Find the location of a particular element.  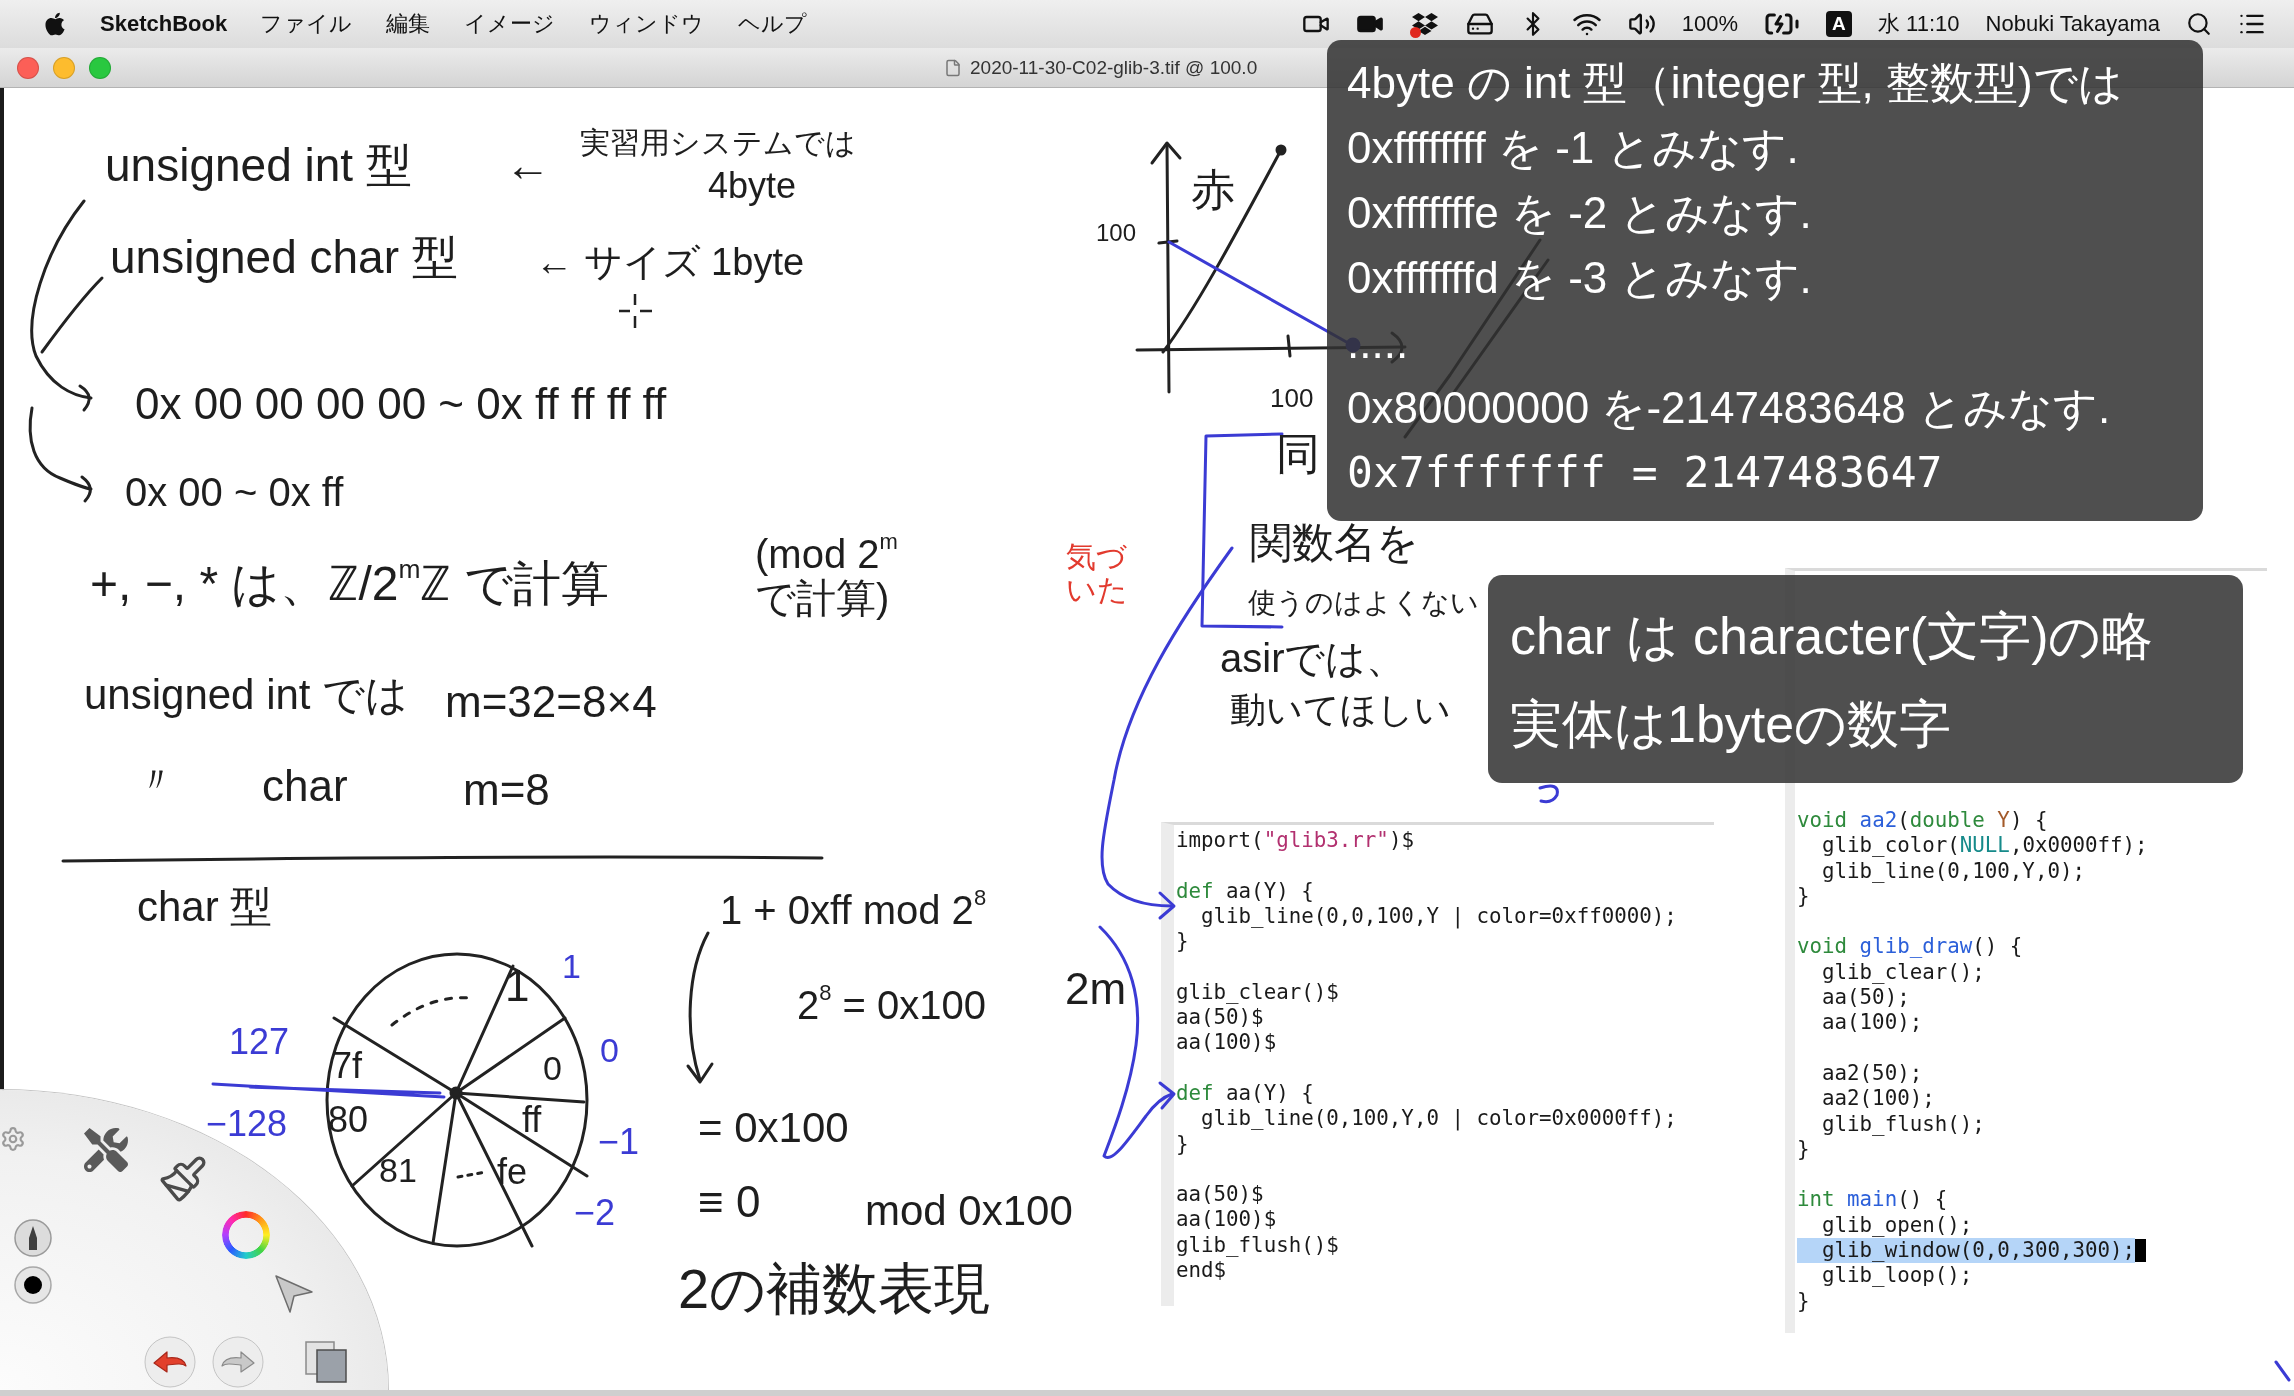

code-line: glib_flush(); is located at coordinates (1903, 1124).